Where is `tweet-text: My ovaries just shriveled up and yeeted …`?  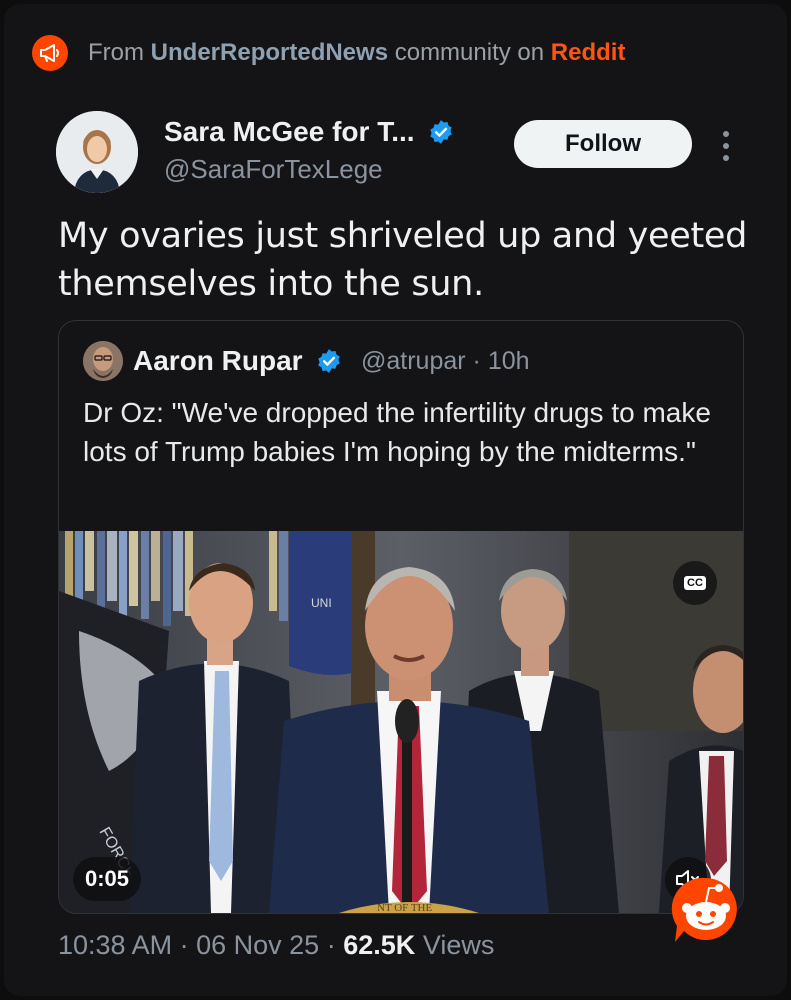 tweet-text: My ovaries just shriveled up and yeeted … is located at coordinates (403, 260).